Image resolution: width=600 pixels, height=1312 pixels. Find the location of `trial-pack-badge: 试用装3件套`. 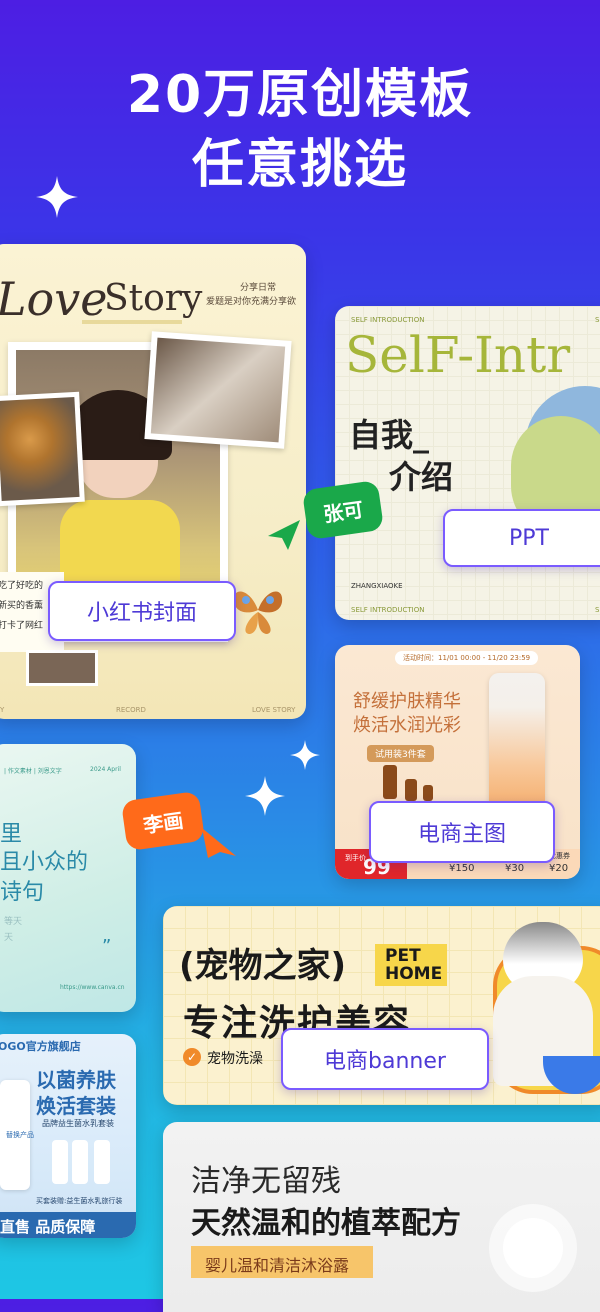

trial-pack-badge: 试用装3件套 is located at coordinates (400, 753).